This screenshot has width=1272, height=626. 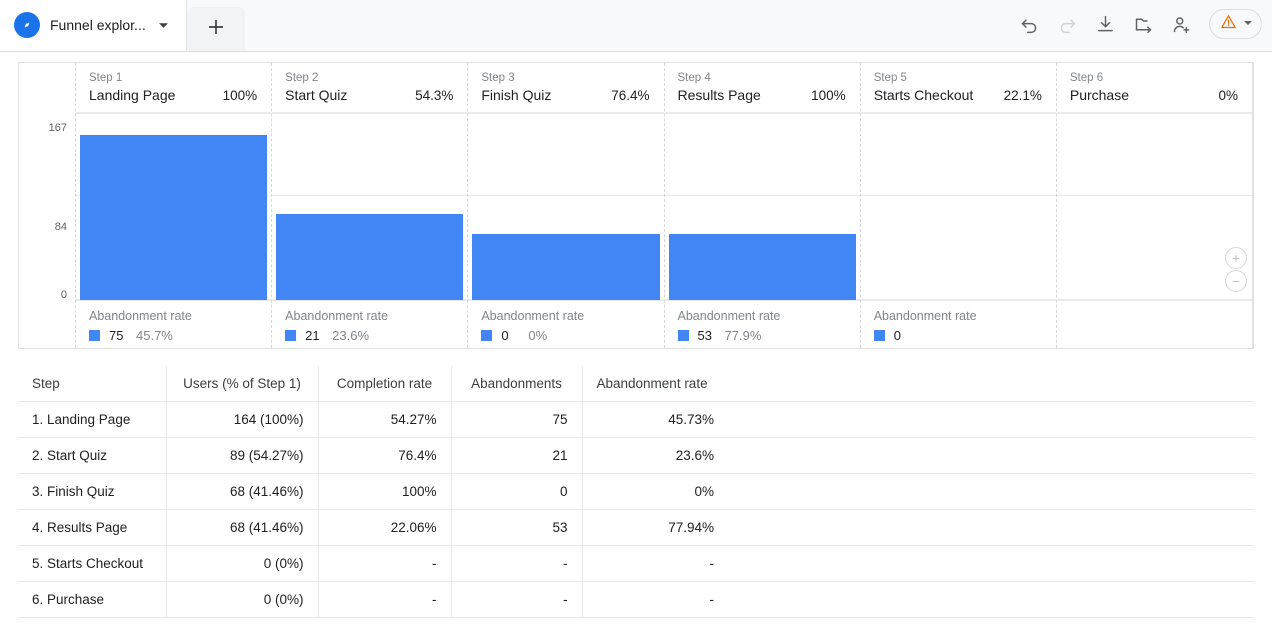 I want to click on column-header-abandonments: Abandonments, so click(x=517, y=384).